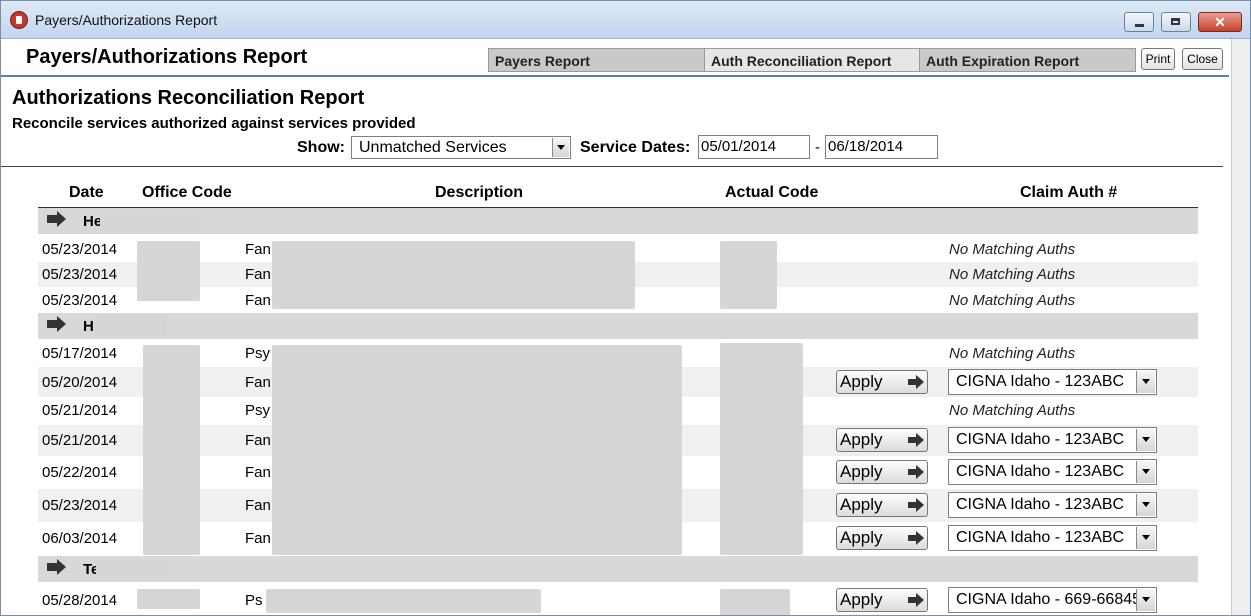  What do you see at coordinates (812, 60) in the screenshot?
I see `tab-auth-reconciliation-report: Auth Reconciliation Report` at bounding box center [812, 60].